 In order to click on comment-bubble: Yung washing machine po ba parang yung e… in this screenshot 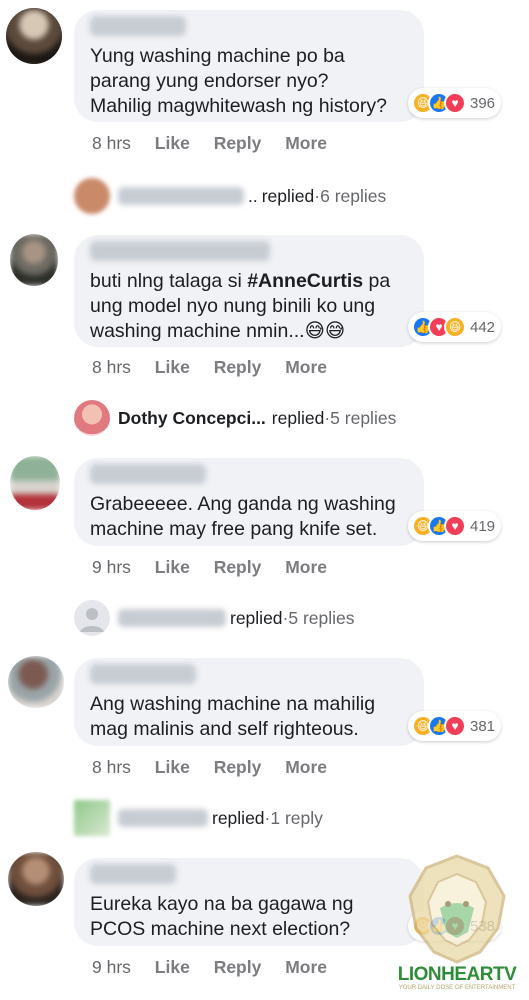, I will do `click(249, 66)`.